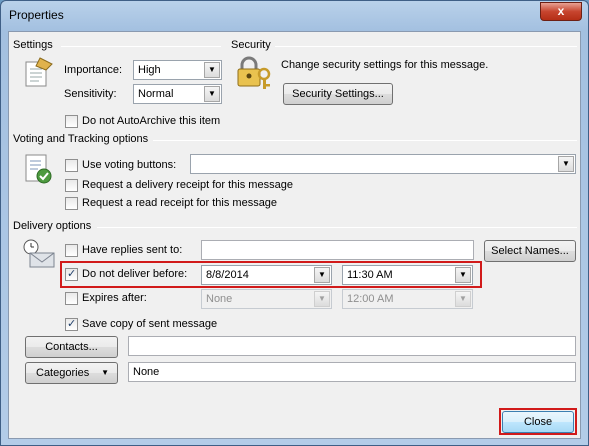 Image resolution: width=589 pixels, height=446 pixels. Describe the element at coordinates (294, 16) in the screenshot. I see `title-bar: Properties x` at that location.